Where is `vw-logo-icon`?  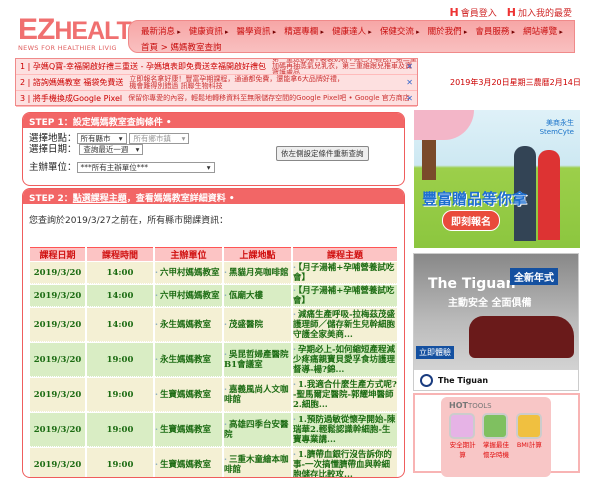 vw-logo-icon is located at coordinates (426, 380).